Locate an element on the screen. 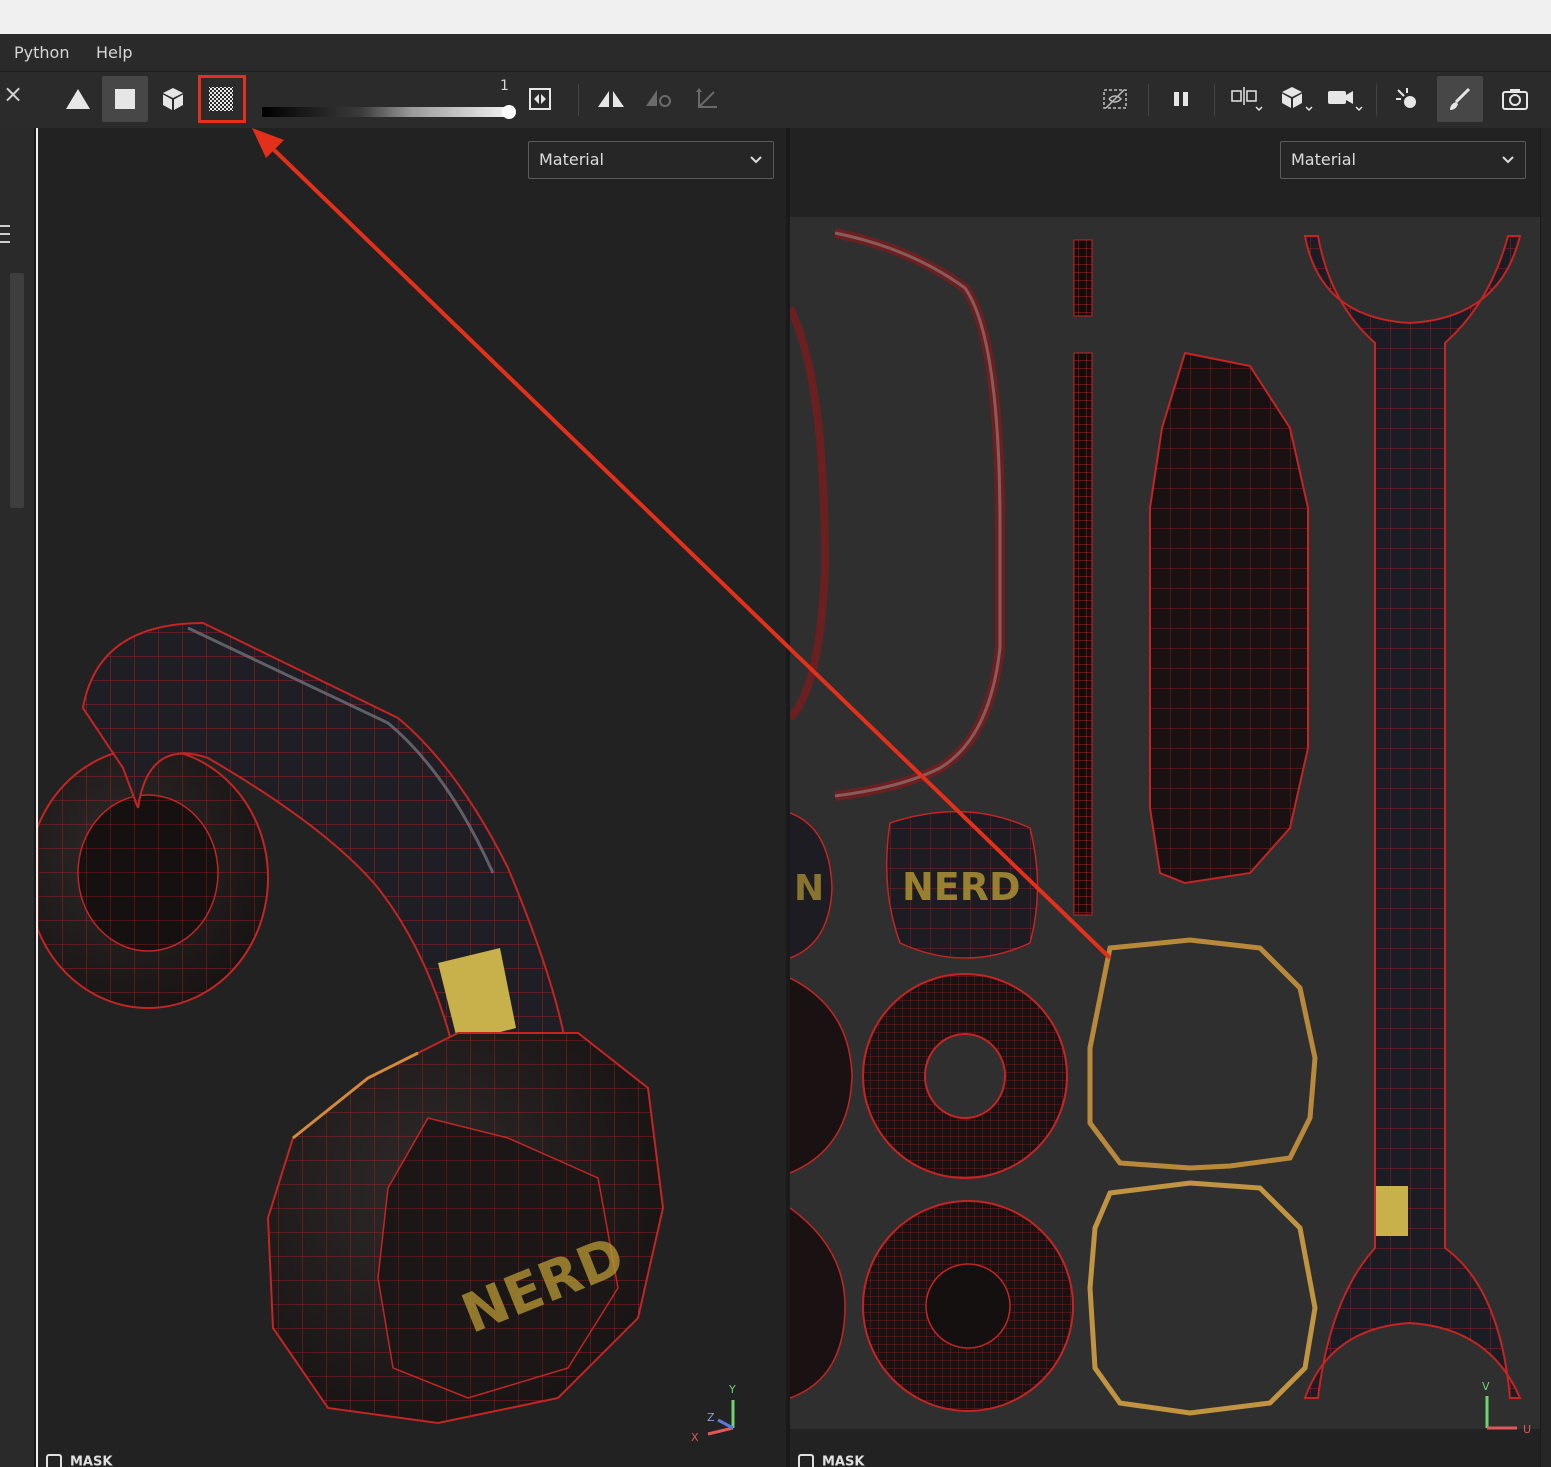 The width and height of the screenshot is (1551, 1467). uv-capsule is located at coordinates (1229, 618).